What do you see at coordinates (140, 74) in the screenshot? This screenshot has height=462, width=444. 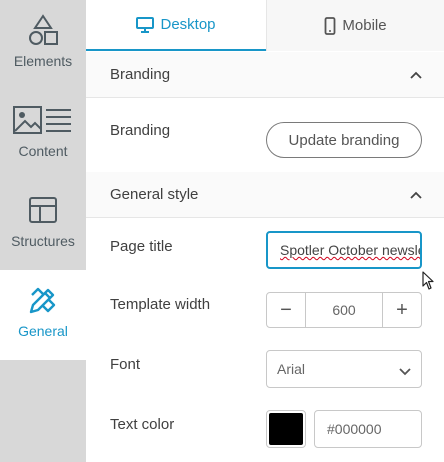 I see `section-title: Branding` at bounding box center [140, 74].